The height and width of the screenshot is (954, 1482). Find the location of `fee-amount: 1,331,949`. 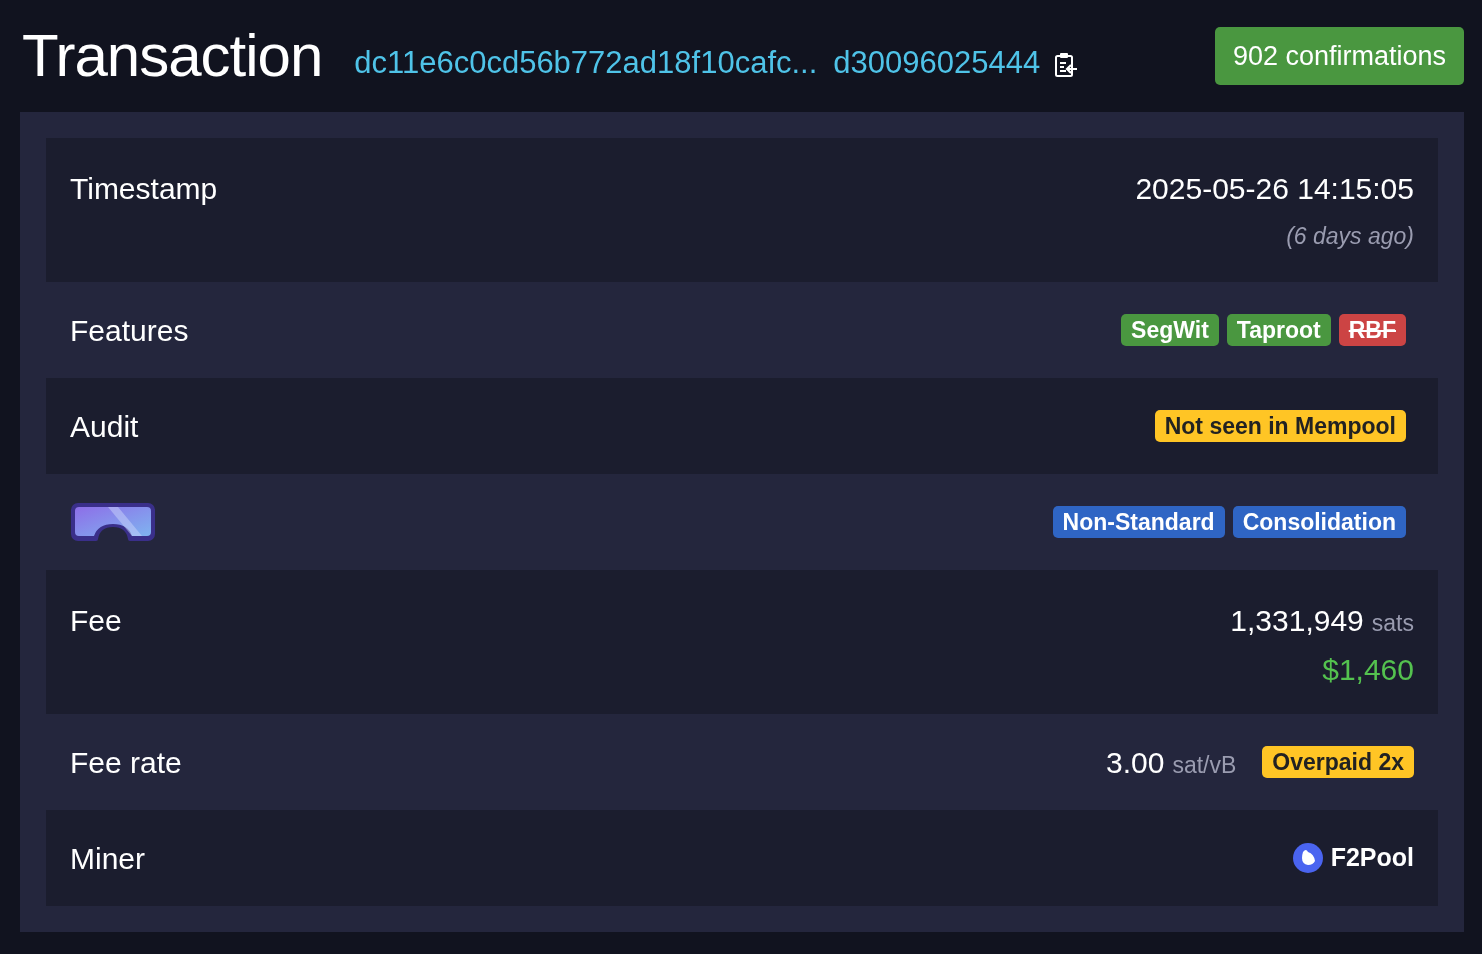

fee-amount: 1,331,949 is located at coordinates (1297, 621).